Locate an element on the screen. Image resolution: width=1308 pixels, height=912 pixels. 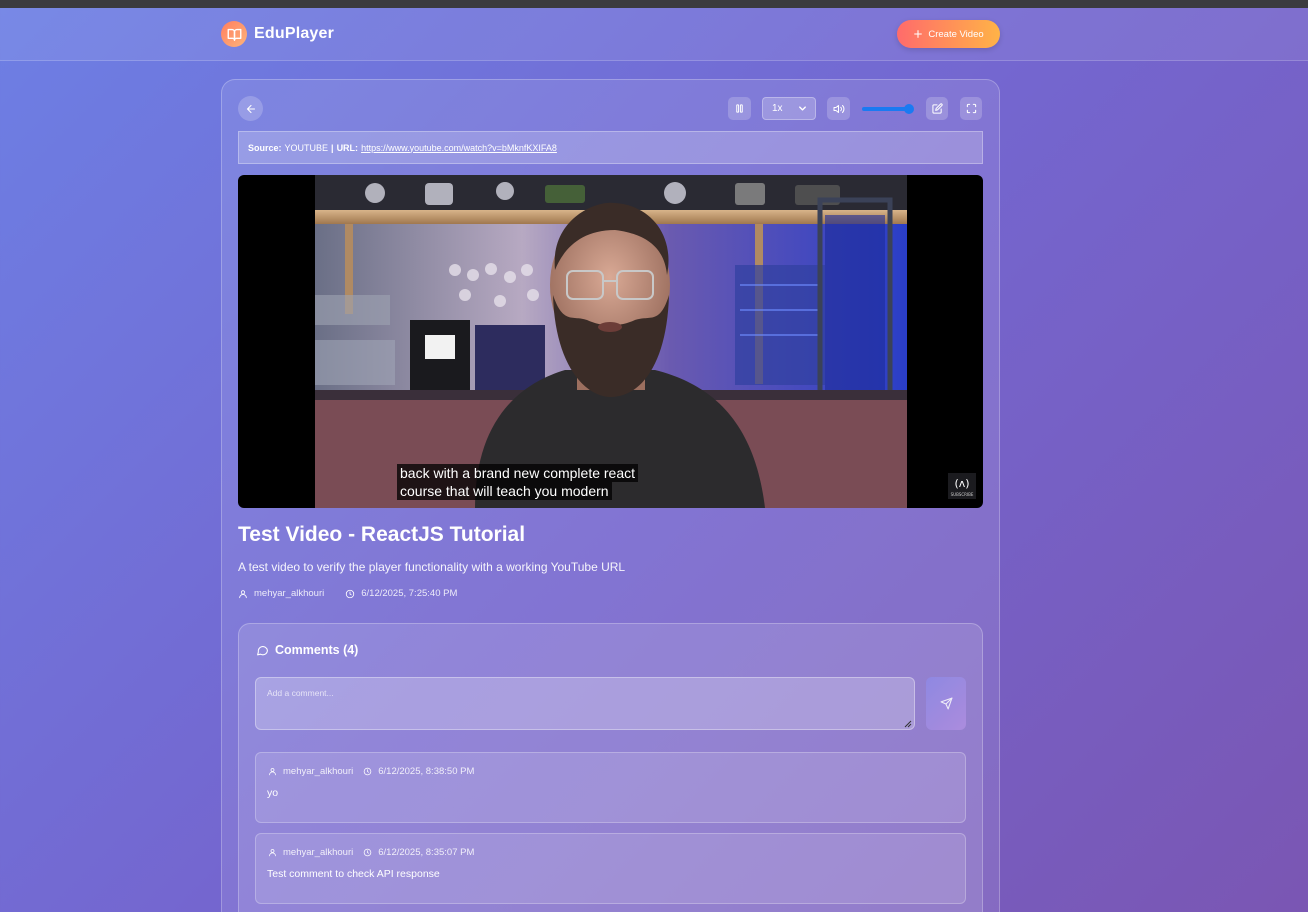
channel-badge-text: SUBSCRIBE is located at coordinates (962, 494).